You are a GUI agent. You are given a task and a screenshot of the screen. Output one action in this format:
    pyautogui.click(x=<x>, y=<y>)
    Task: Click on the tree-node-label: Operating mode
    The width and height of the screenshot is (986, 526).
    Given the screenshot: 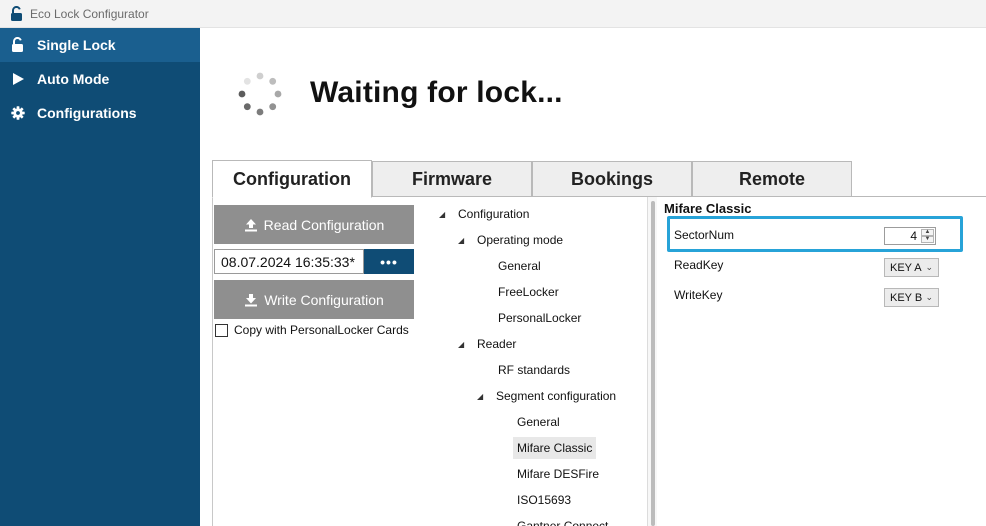 What is the action you would take?
    pyautogui.click(x=520, y=240)
    